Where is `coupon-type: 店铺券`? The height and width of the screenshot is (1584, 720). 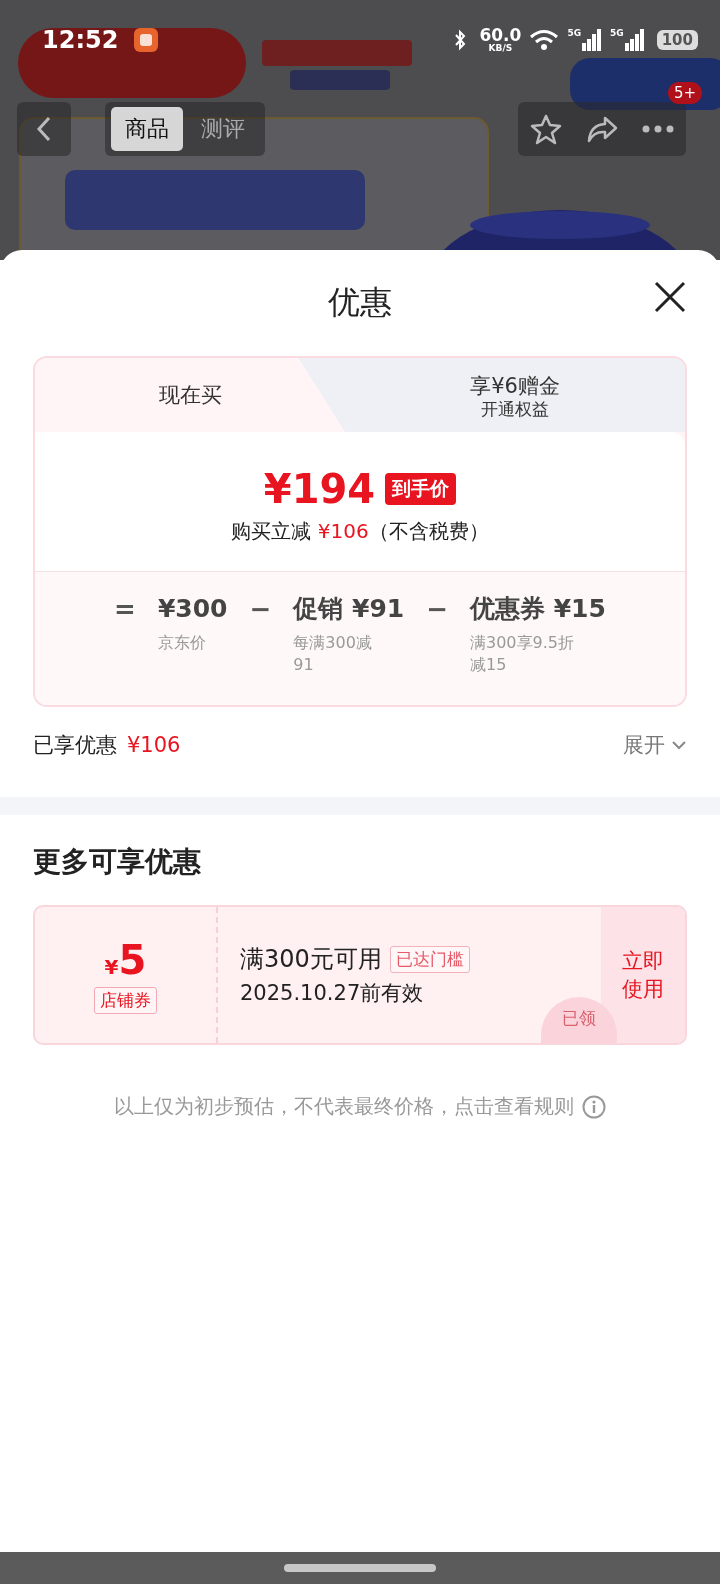
coupon-type: 店铺券 is located at coordinates (125, 1000).